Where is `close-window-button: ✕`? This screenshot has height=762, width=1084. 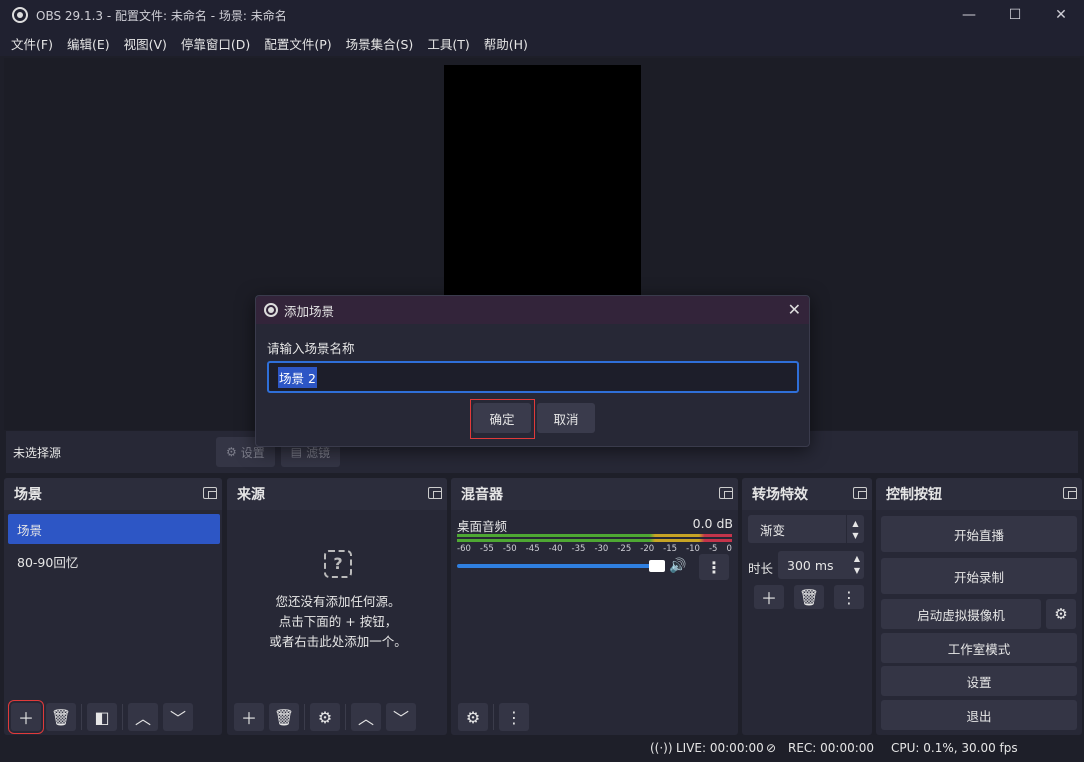 close-window-button: ✕ is located at coordinates (1061, 15).